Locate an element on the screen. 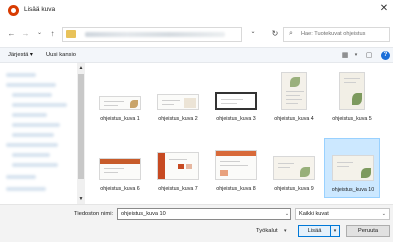  scroll-down-icon: ▼ is located at coordinates (81, 199).